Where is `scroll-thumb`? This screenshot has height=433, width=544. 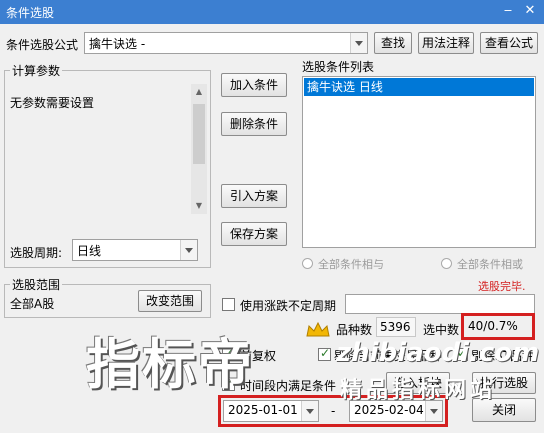
scroll-thumb is located at coordinates (199, 134).